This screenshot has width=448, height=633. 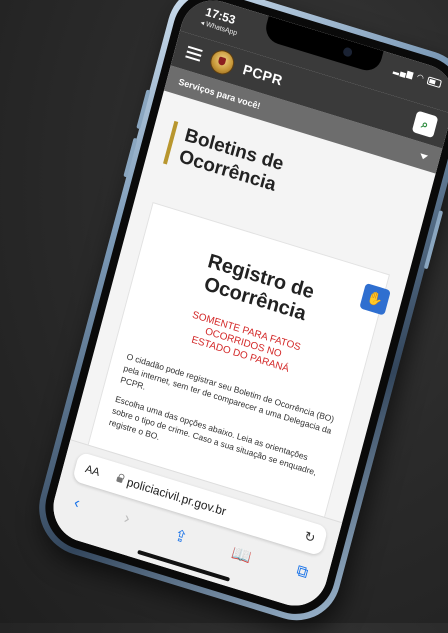 I want to click on reader-settings-button: AA, so click(x=92, y=471).